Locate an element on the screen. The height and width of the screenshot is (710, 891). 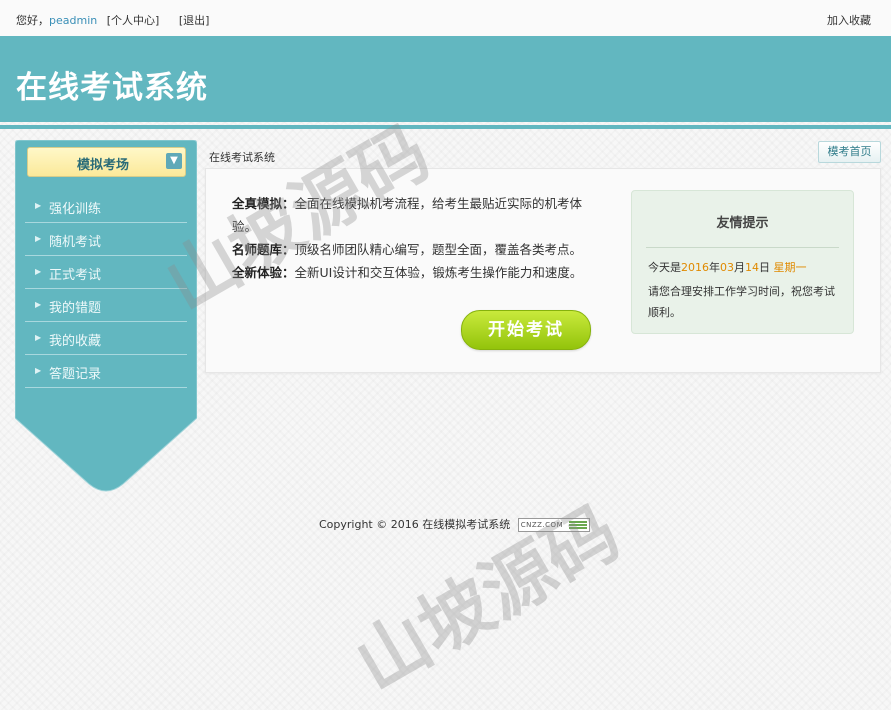
feature-title: 全真模拟： is located at coordinates (263, 203).